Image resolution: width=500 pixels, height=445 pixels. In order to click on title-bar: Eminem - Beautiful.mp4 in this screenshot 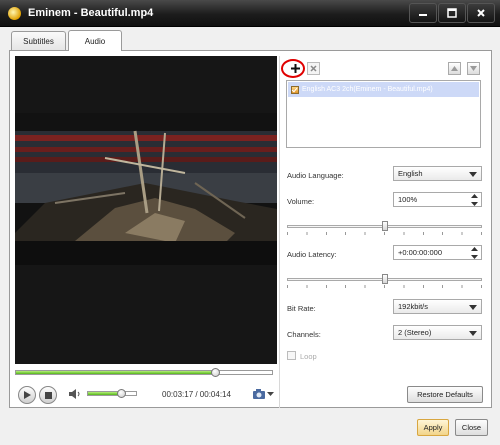, I will do `click(250, 13)`.